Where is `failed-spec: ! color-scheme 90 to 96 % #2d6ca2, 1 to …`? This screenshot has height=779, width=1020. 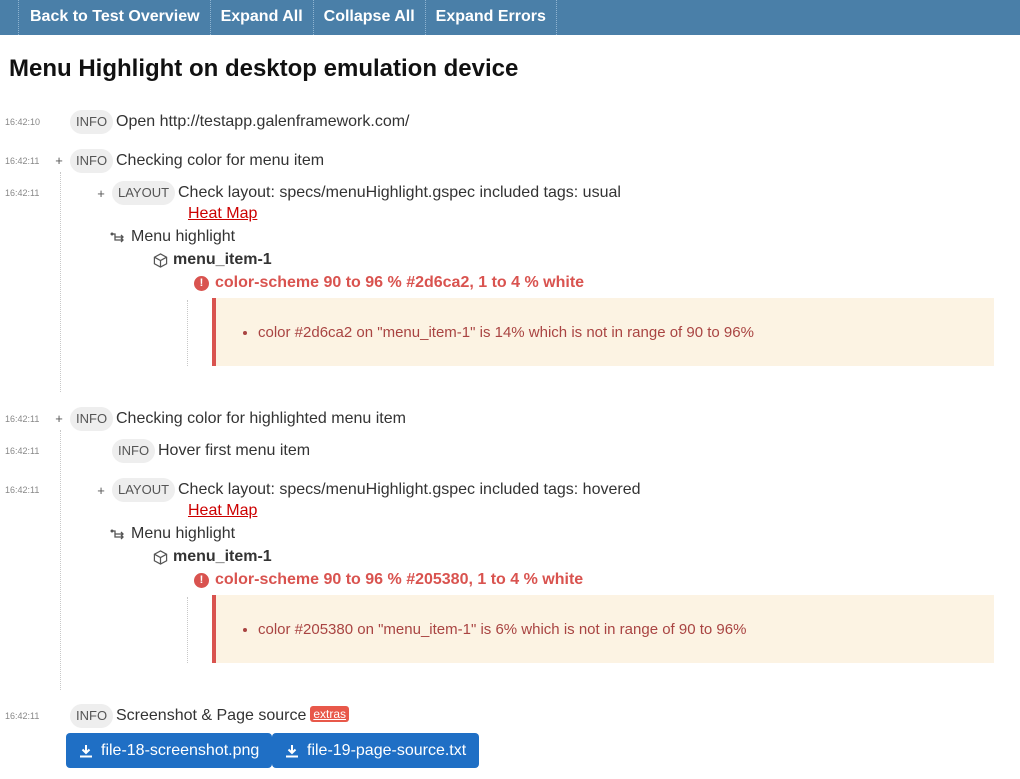 failed-spec: ! color-scheme 90 to 96 % #2d6ca2, 1 to … is located at coordinates (389, 283).